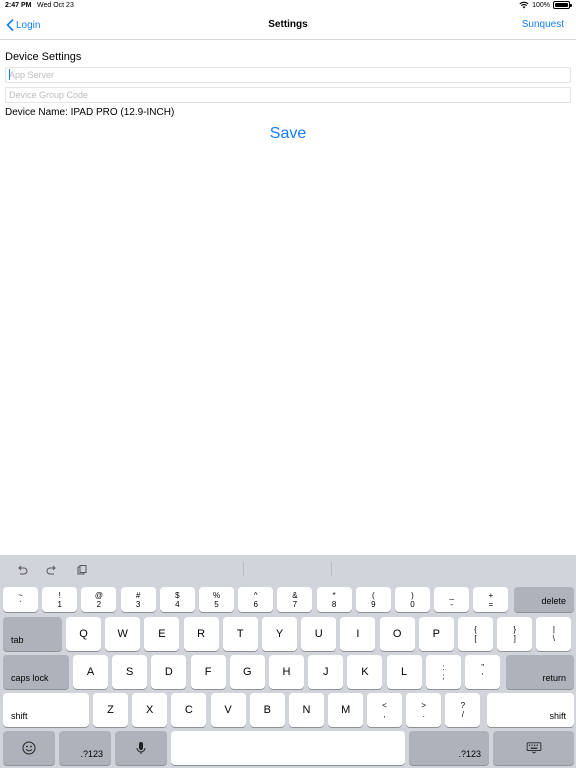 The height and width of the screenshot is (768, 576). Describe the element at coordinates (46, 710) in the screenshot. I see `shift-left-key: shift` at that location.